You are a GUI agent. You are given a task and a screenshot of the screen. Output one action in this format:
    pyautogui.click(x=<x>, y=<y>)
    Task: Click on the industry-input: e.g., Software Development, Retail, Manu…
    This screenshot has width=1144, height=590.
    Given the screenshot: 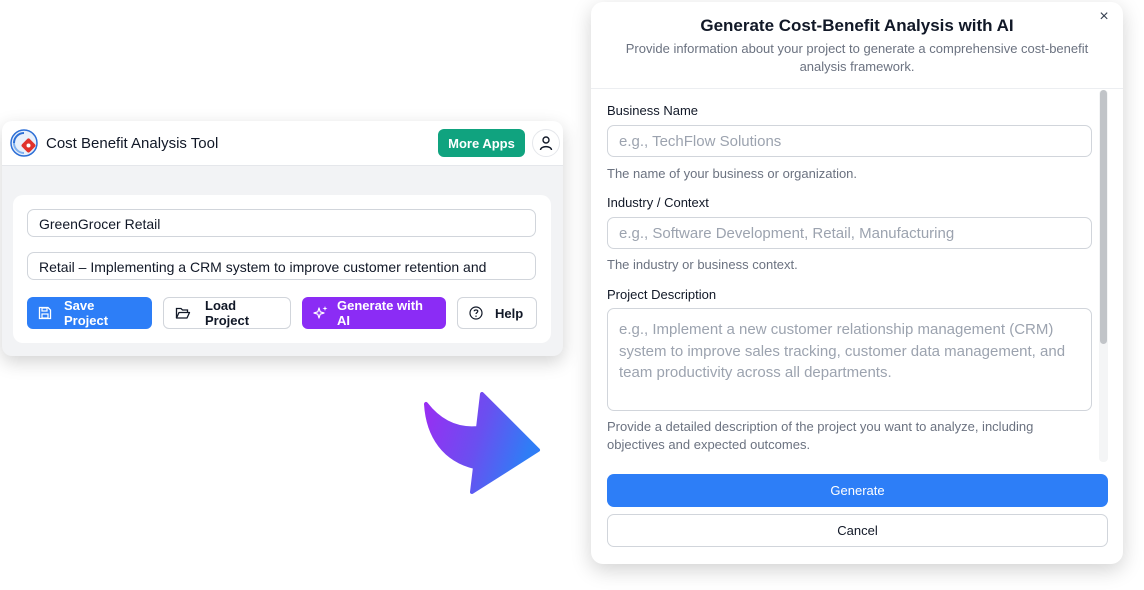 What is the action you would take?
    pyautogui.click(x=849, y=233)
    